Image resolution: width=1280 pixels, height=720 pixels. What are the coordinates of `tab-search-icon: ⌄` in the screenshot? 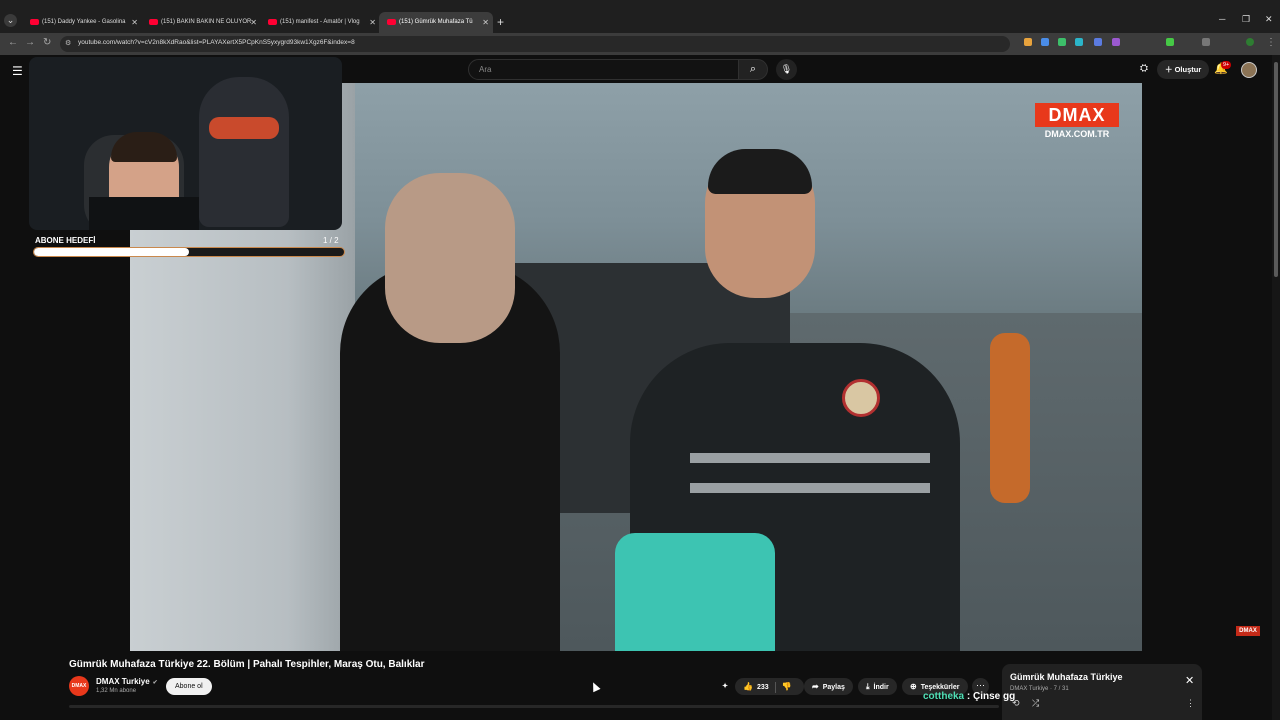 It's located at (10, 20).